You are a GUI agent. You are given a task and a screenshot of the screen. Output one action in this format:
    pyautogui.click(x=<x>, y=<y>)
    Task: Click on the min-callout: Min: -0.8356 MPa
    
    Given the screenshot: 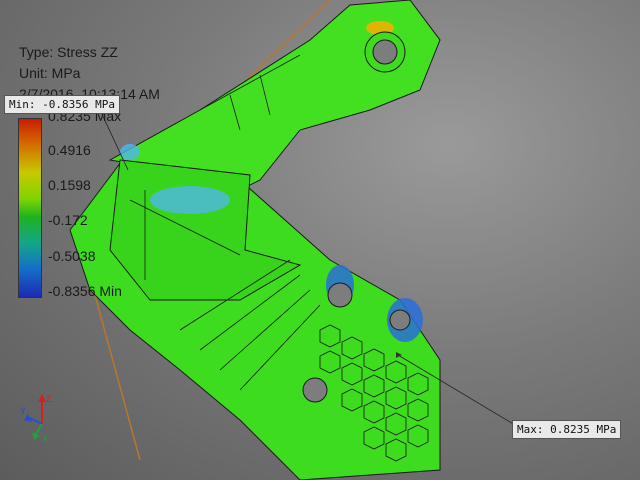 What is the action you would take?
    pyautogui.click(x=62, y=104)
    